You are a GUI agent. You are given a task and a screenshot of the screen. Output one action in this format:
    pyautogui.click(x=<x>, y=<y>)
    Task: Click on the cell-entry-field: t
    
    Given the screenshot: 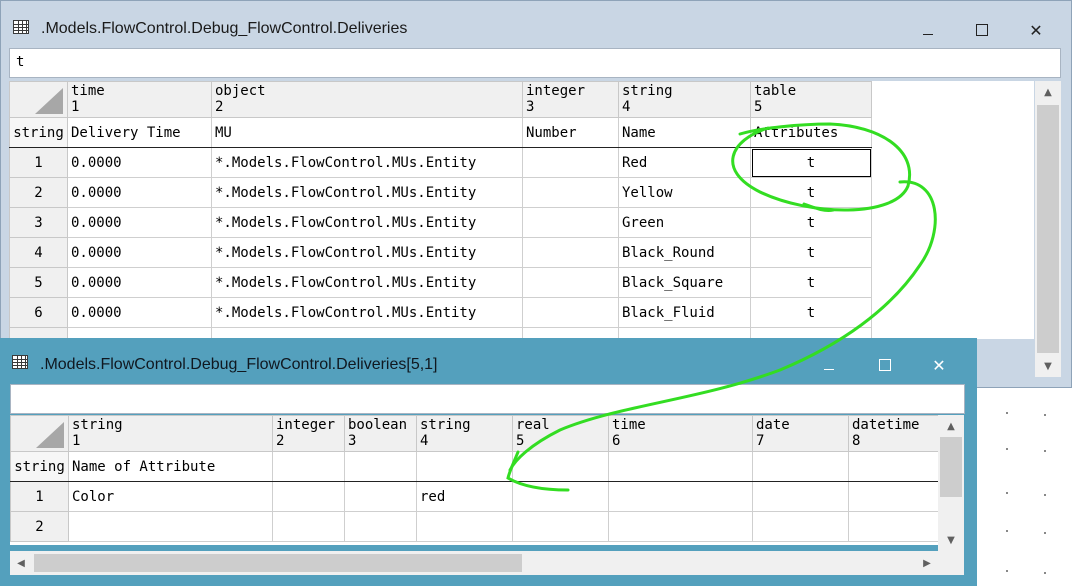 What is the action you would take?
    pyautogui.click(x=535, y=63)
    